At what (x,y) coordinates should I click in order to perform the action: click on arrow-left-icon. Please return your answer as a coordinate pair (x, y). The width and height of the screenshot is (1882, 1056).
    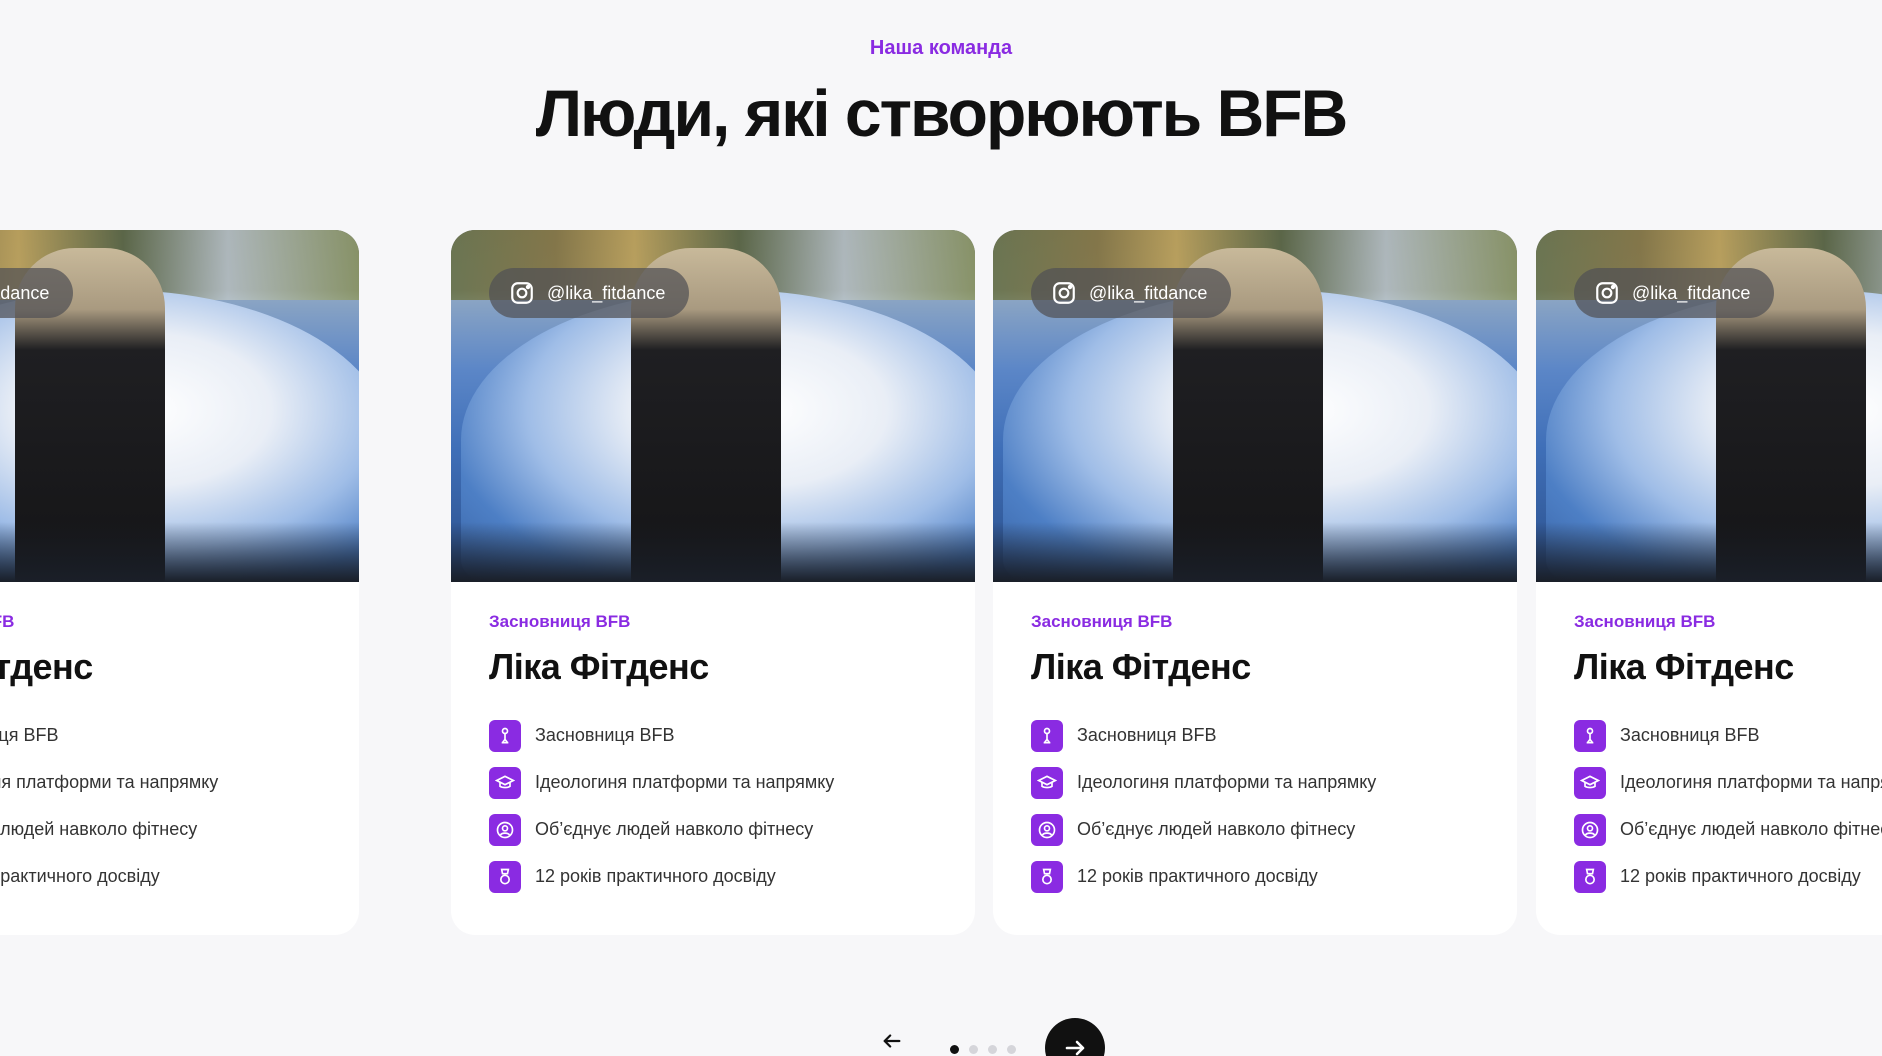
    Looking at the image, I should click on (892, 1041).